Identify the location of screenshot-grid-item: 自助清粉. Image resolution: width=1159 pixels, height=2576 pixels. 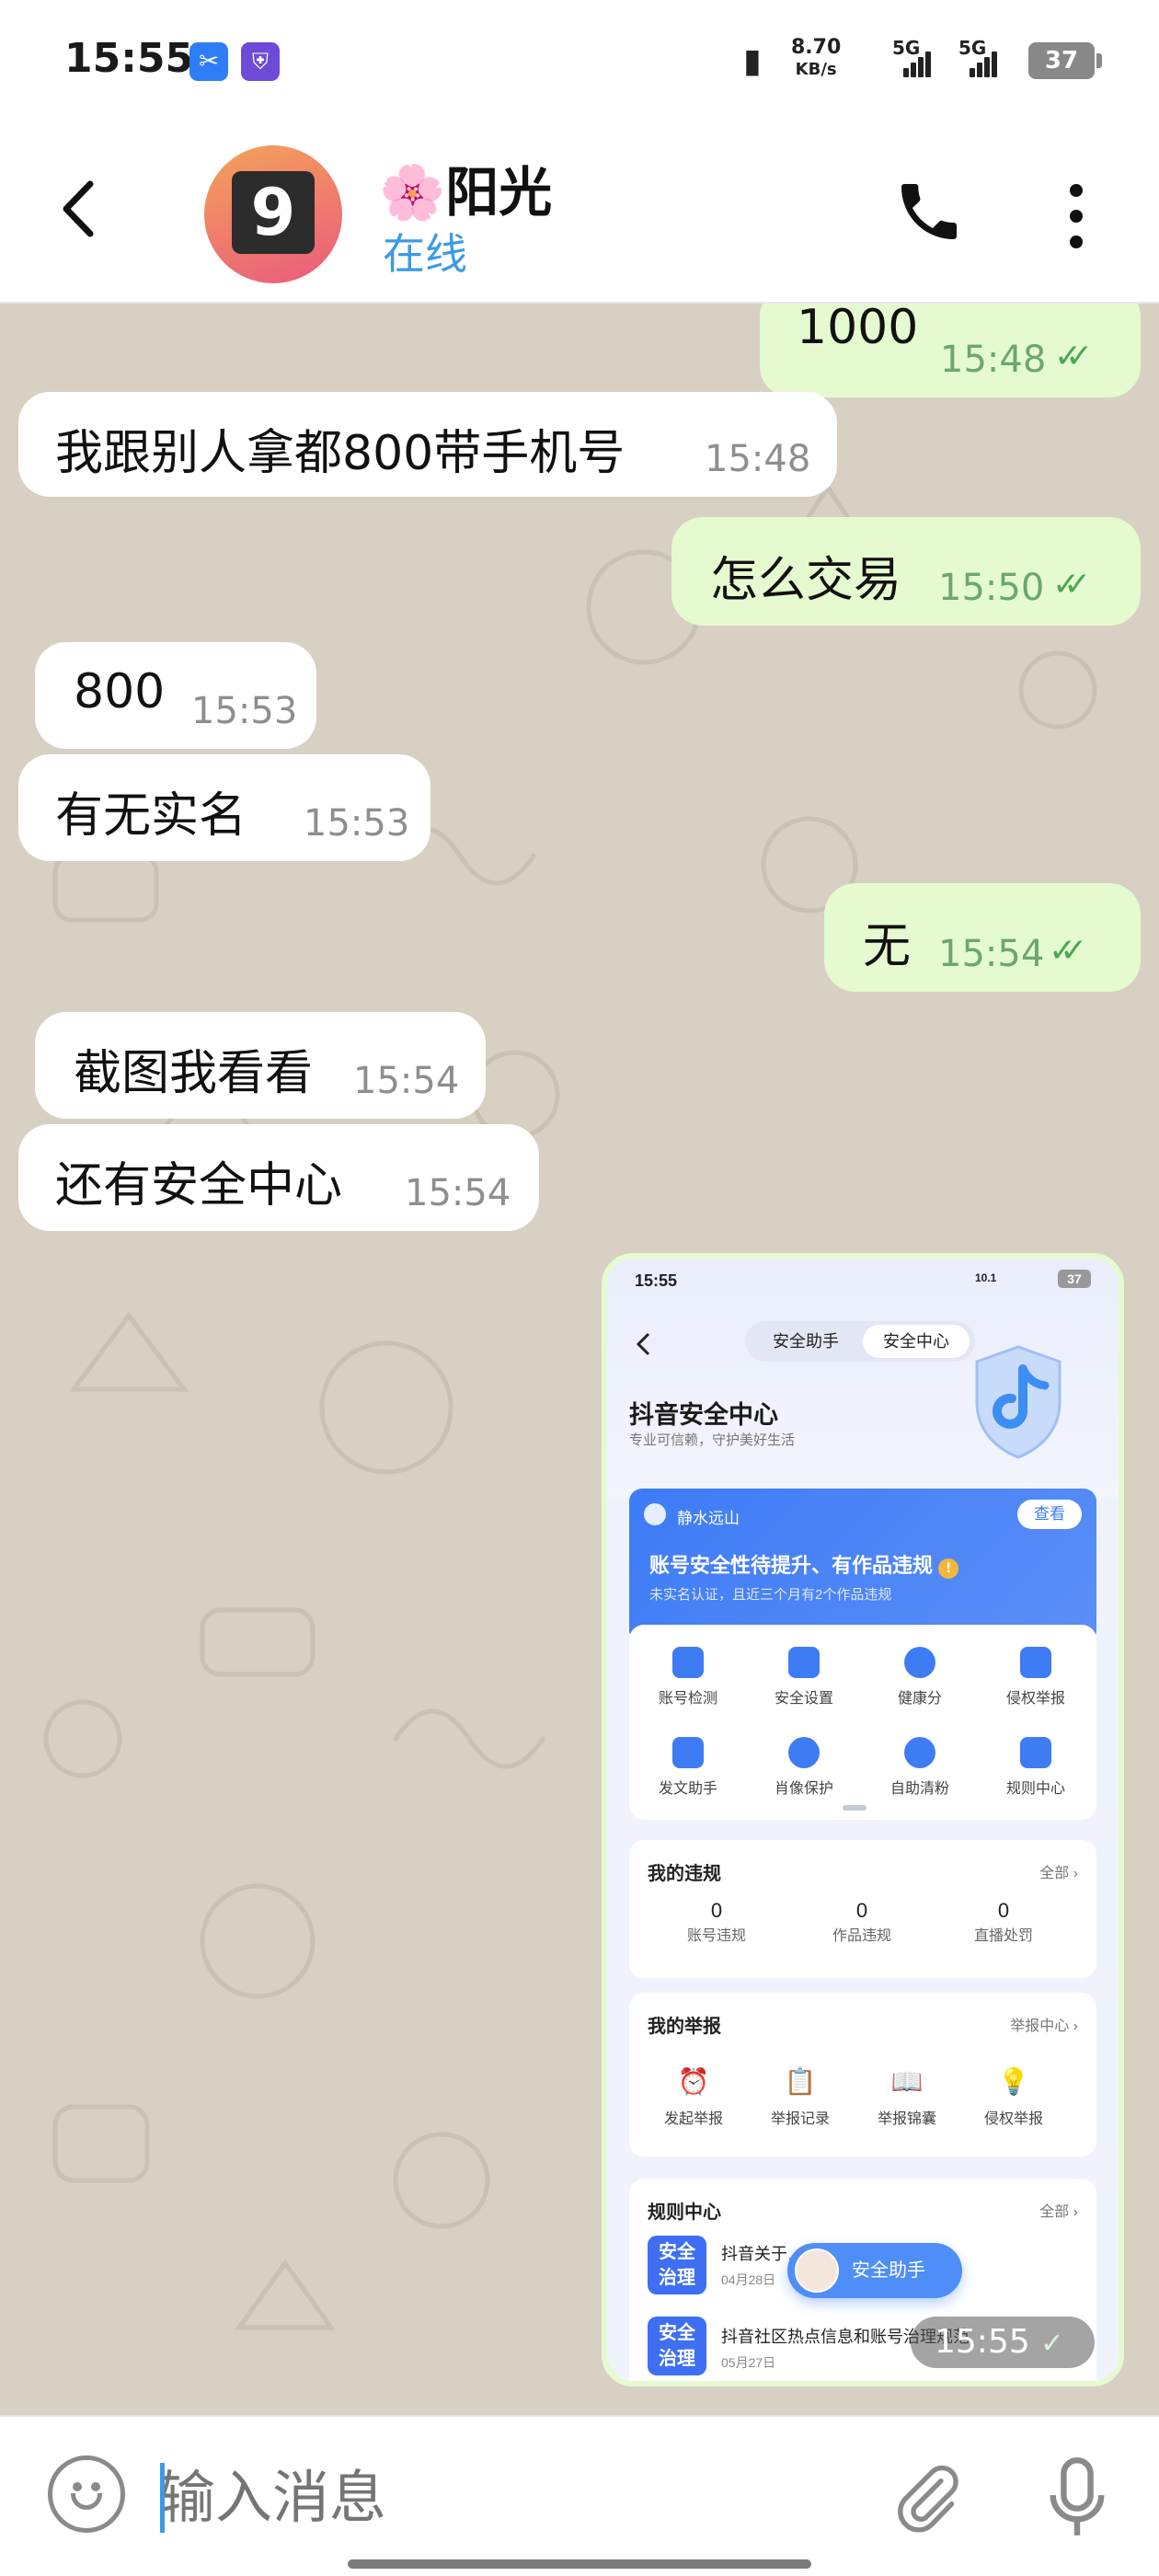
(920, 1767).